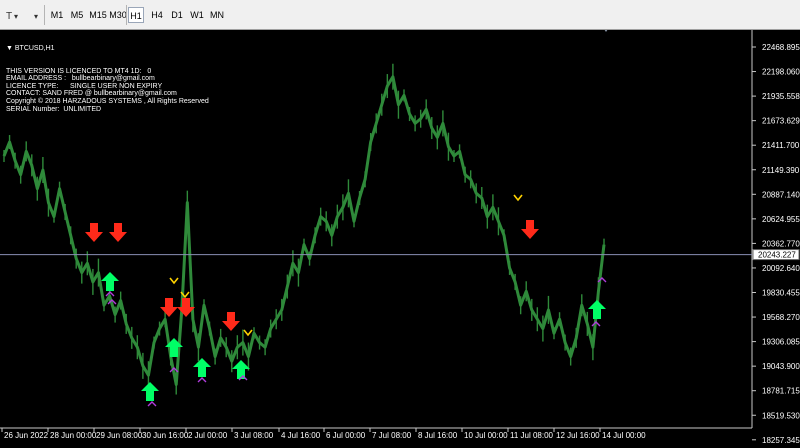  What do you see at coordinates (781, 391) in the screenshot?
I see `y-tick-label: 18781.715` at bounding box center [781, 391].